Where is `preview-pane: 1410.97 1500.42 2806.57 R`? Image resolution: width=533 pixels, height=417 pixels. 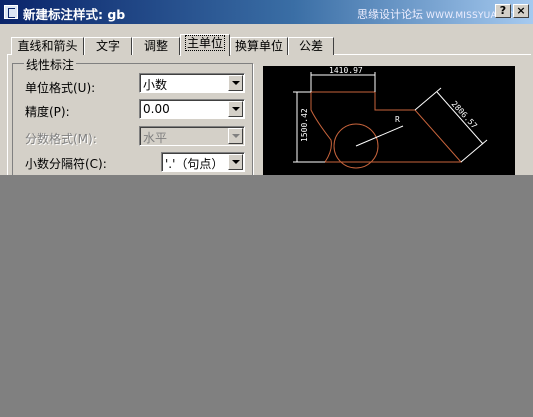 preview-pane: 1410.97 1500.42 2806.57 R is located at coordinates (389, 120).